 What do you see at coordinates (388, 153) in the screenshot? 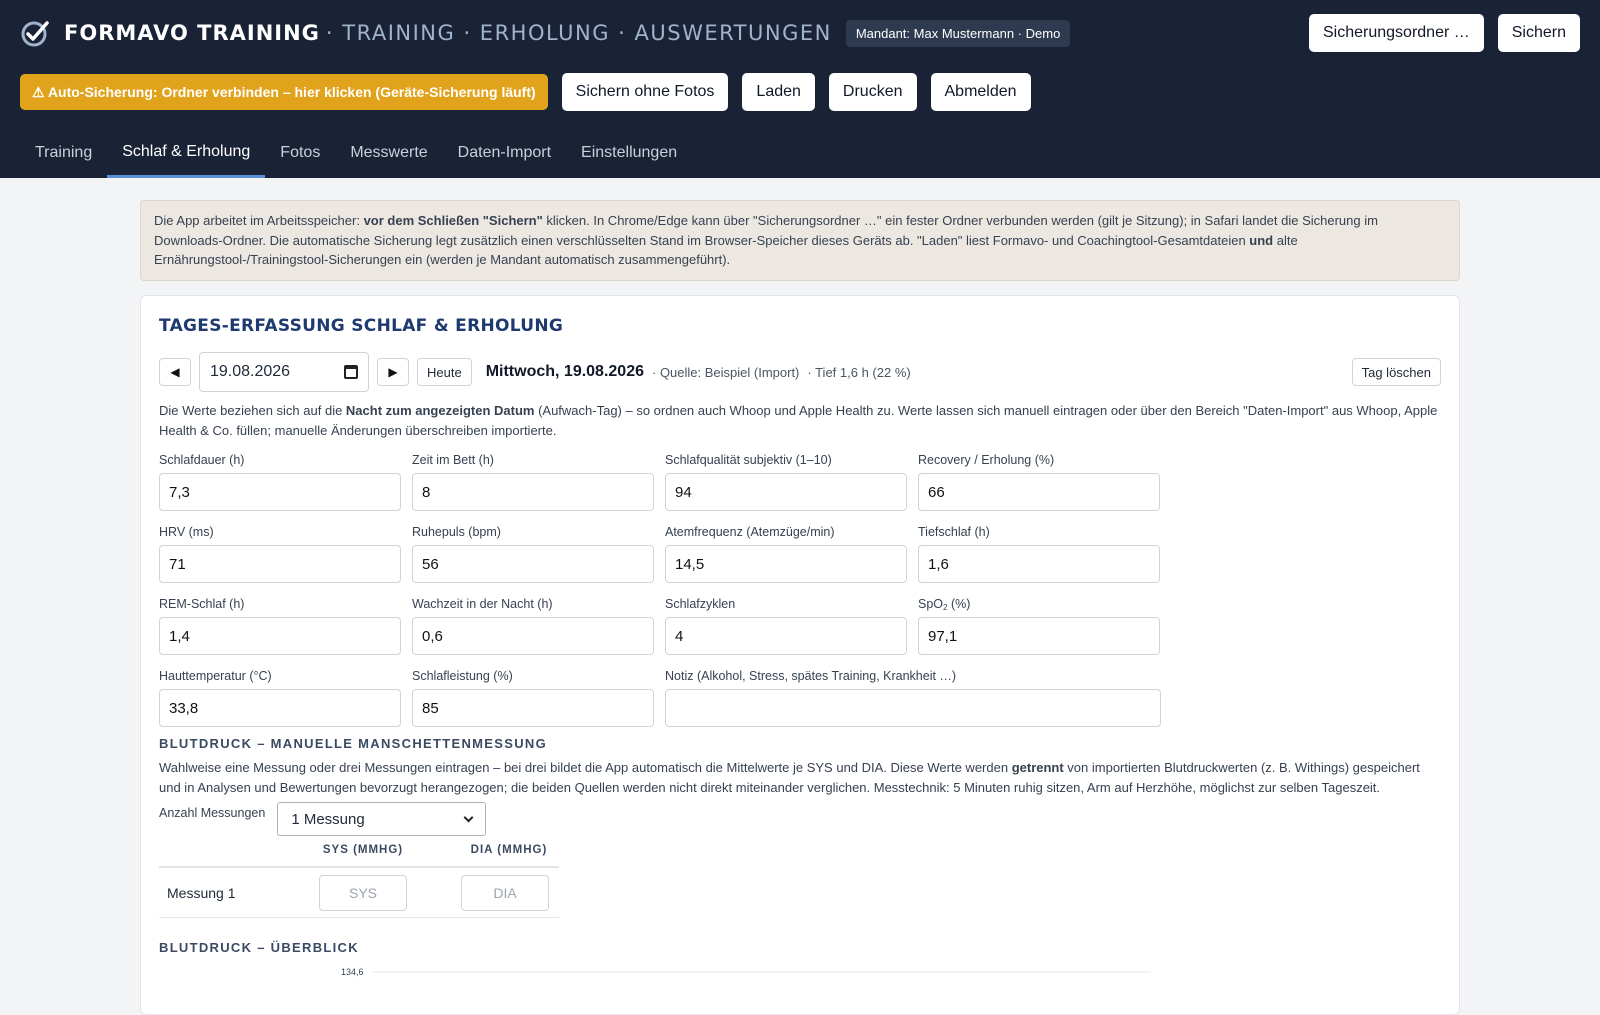
I see `tab-measurements: Messwerte` at bounding box center [388, 153].